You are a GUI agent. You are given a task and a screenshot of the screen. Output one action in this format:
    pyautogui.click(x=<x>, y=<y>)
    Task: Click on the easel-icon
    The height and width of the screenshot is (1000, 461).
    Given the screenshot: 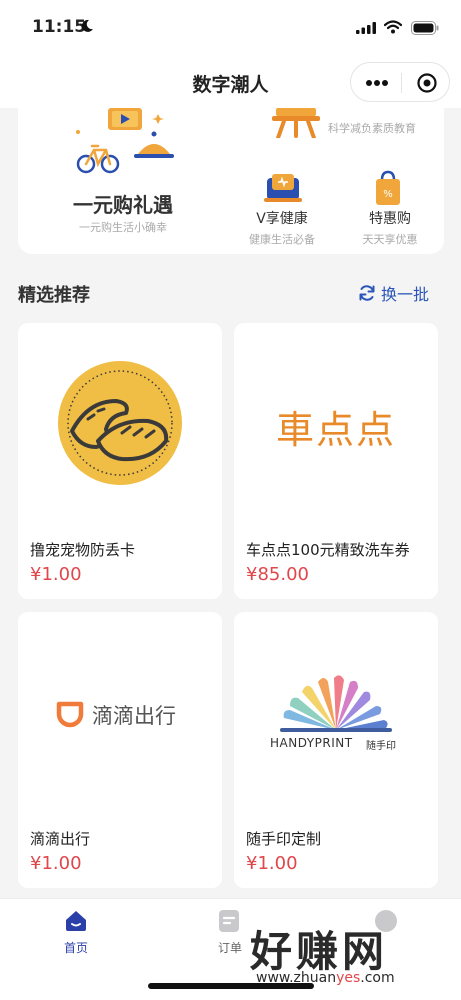 What is the action you would take?
    pyautogui.click(x=296, y=123)
    